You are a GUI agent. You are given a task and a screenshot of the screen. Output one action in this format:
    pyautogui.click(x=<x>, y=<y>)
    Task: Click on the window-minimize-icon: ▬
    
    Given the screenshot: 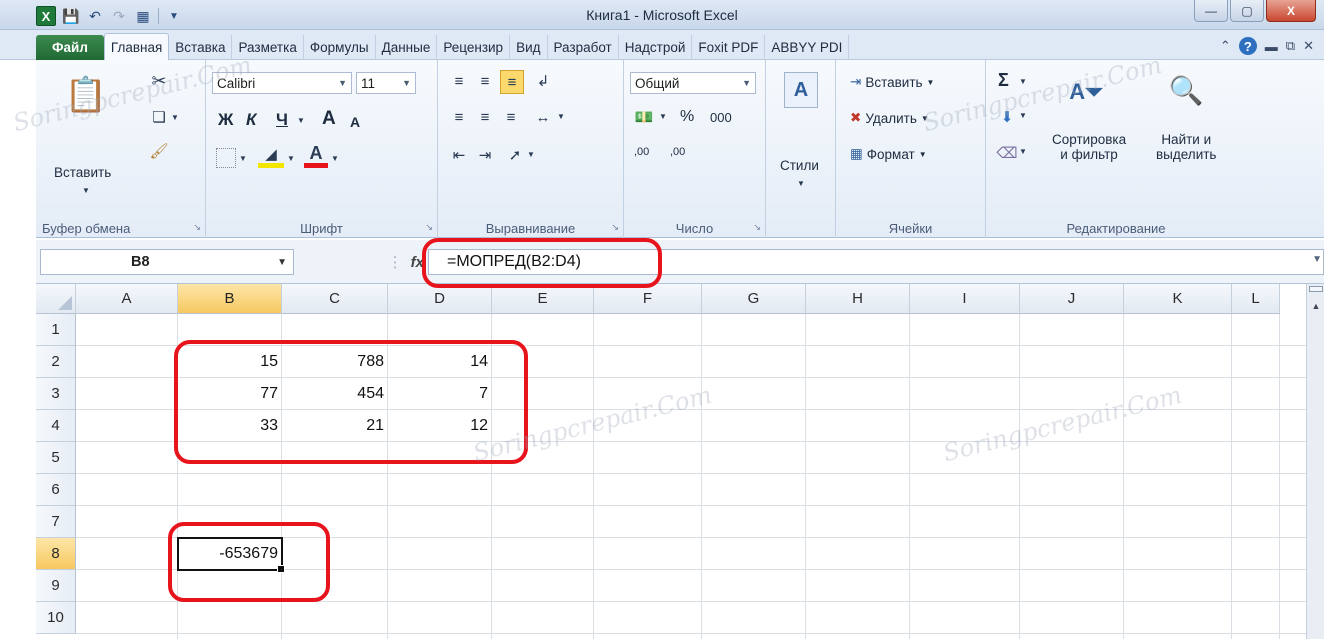 What is the action you would take?
    pyautogui.click(x=1271, y=46)
    